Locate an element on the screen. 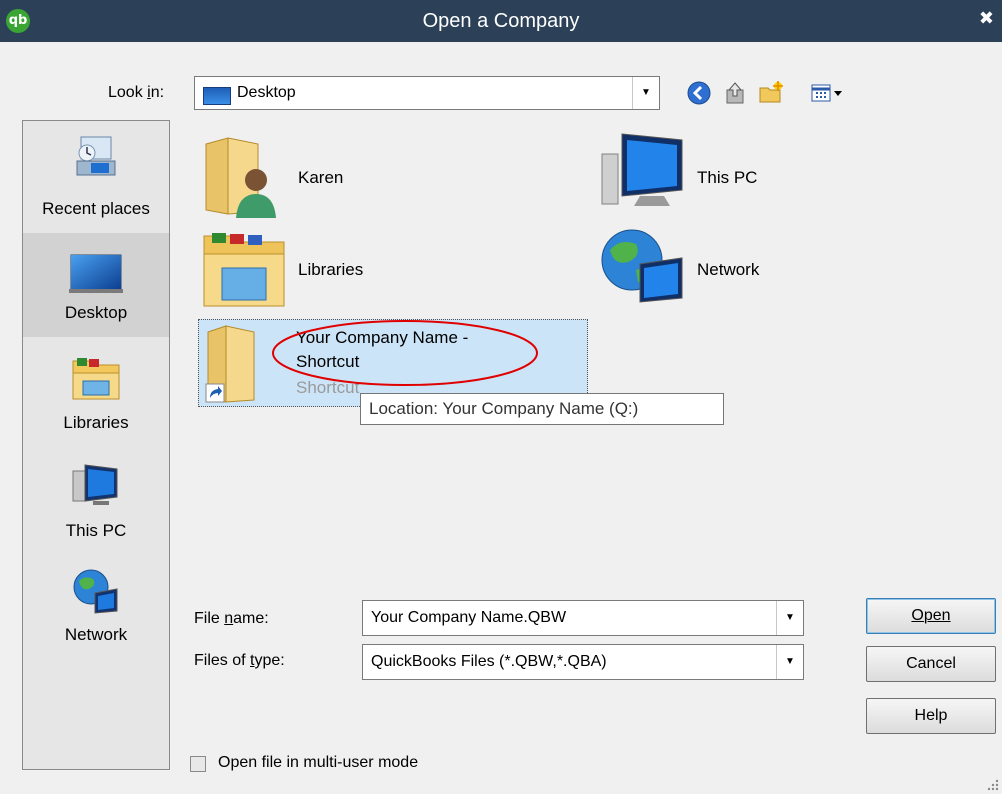 This screenshot has height=794, width=1002. help-button: Help is located at coordinates (931, 716).